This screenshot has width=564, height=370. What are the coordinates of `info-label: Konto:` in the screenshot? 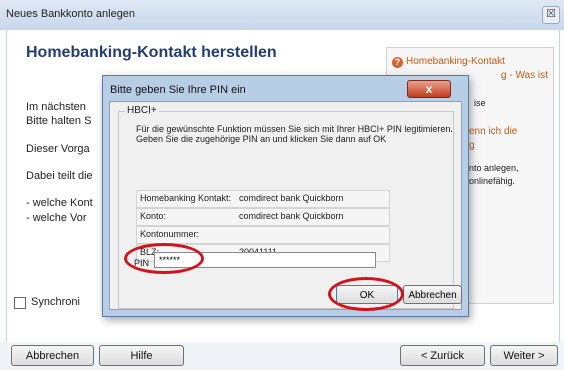 It's located at (153, 216).